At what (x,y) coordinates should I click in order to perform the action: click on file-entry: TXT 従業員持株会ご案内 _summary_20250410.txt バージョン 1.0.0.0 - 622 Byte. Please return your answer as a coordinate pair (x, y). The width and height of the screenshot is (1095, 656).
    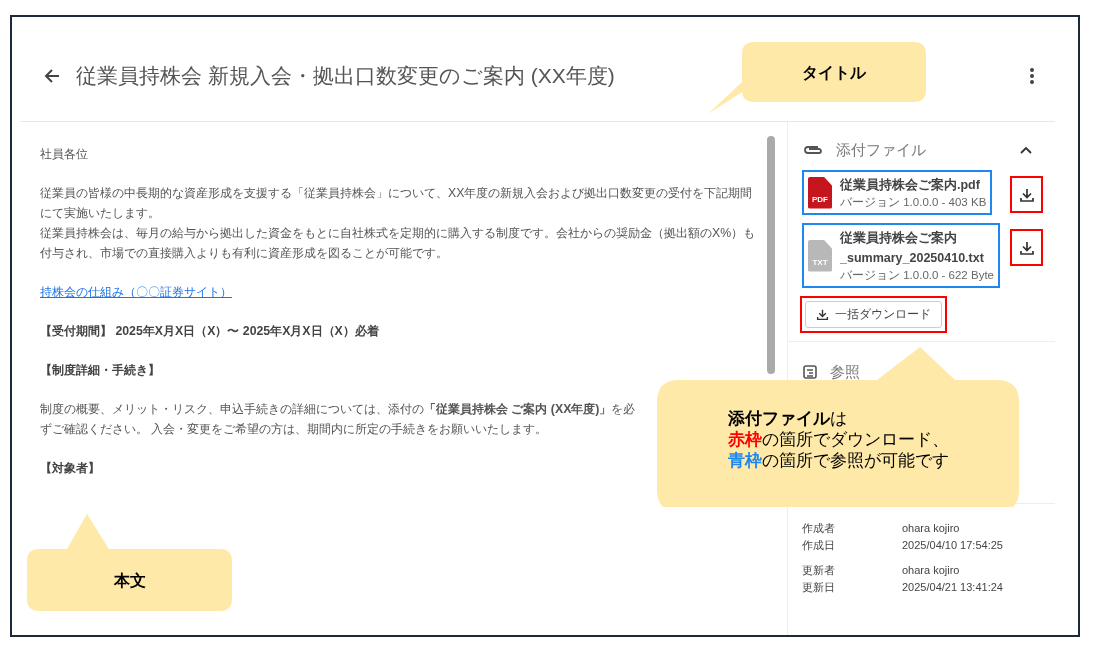
    Looking at the image, I should click on (901, 255).